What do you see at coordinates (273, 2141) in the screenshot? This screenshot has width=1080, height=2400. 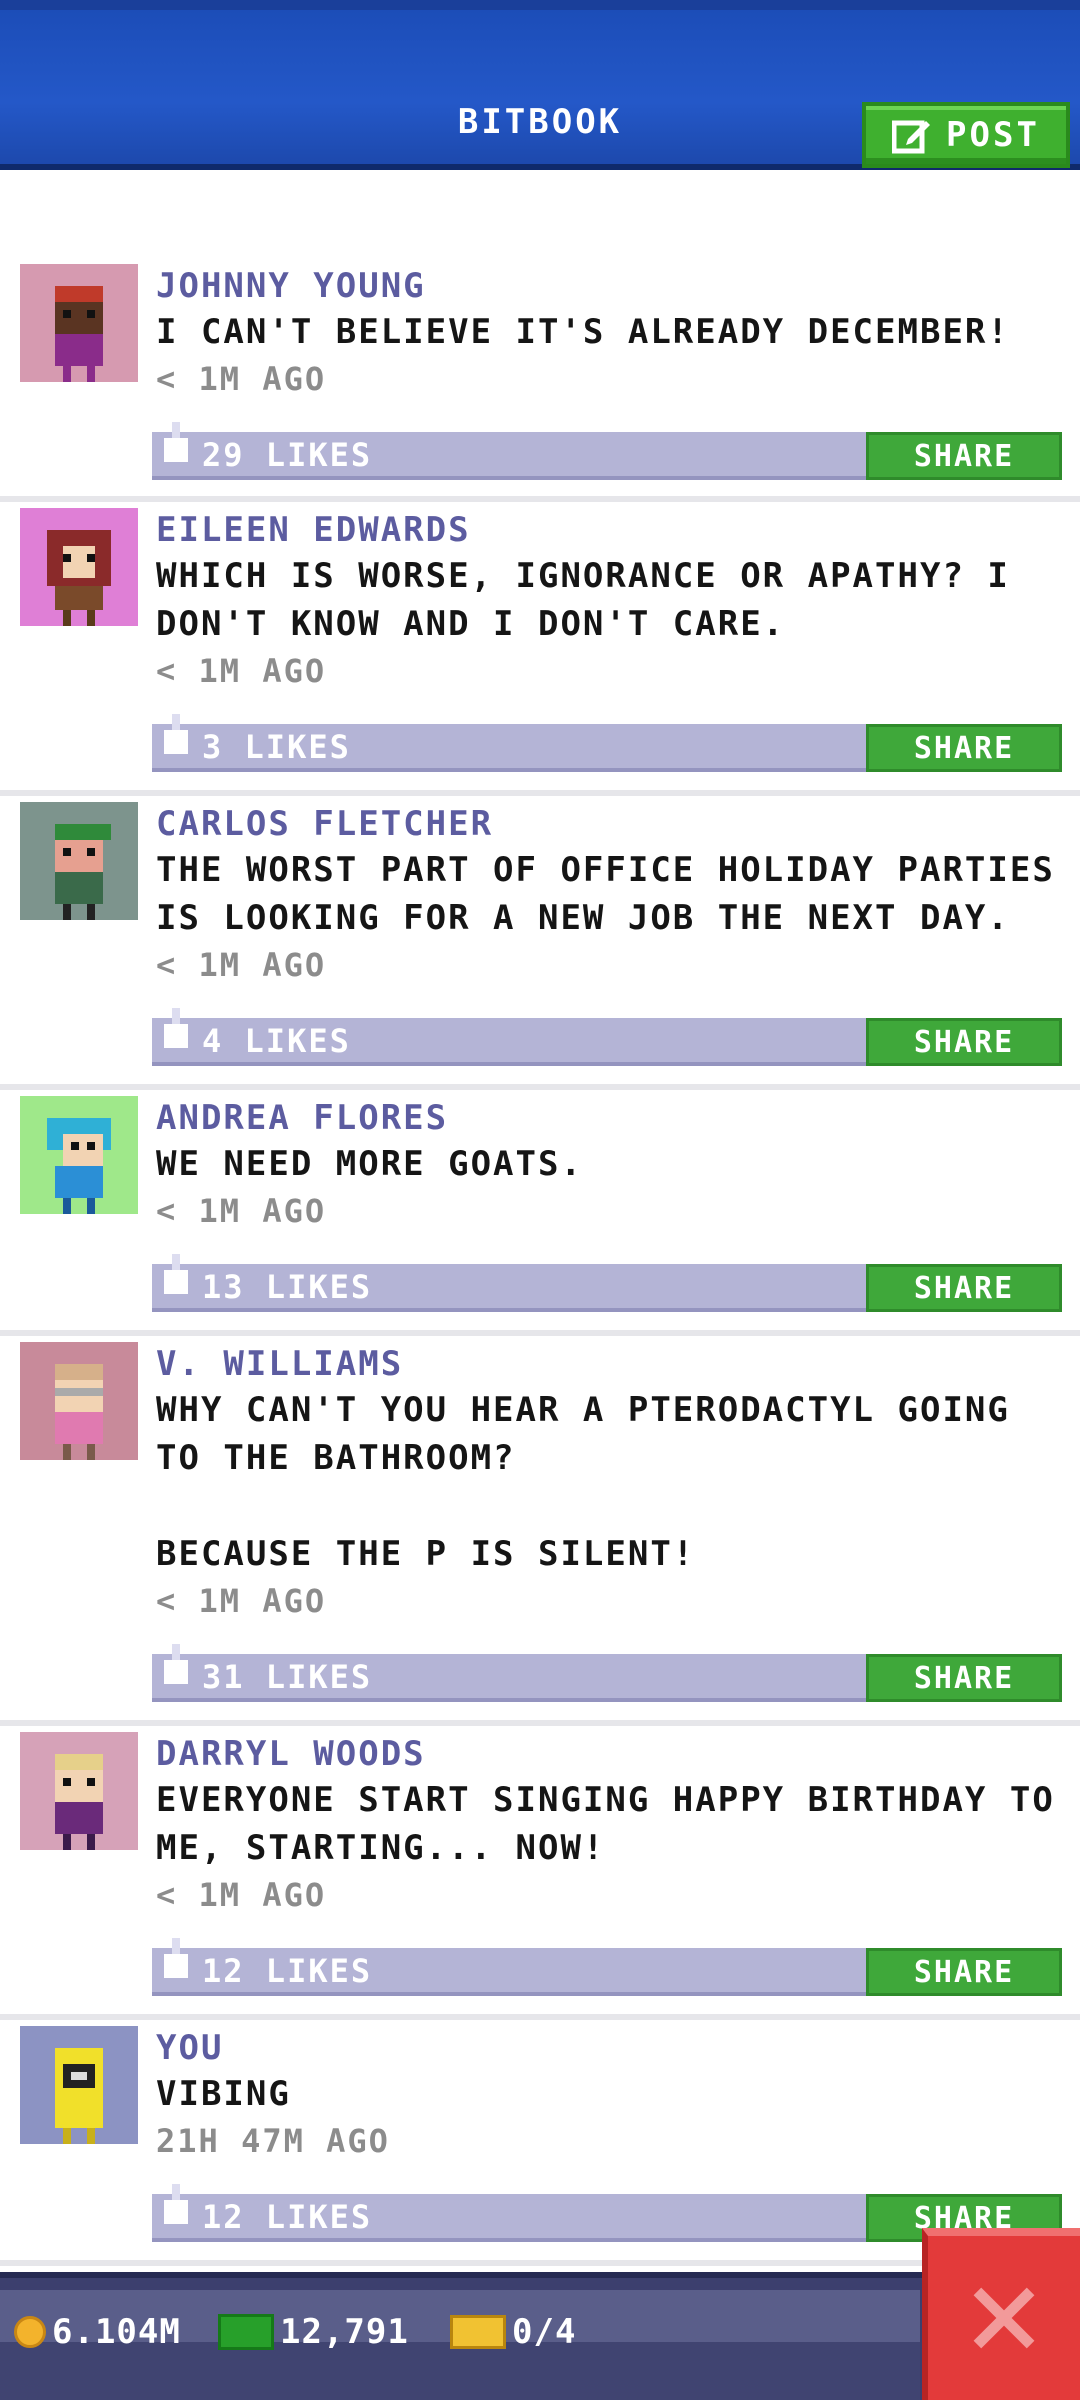 I see `post-time: 21H 47M AGO` at bounding box center [273, 2141].